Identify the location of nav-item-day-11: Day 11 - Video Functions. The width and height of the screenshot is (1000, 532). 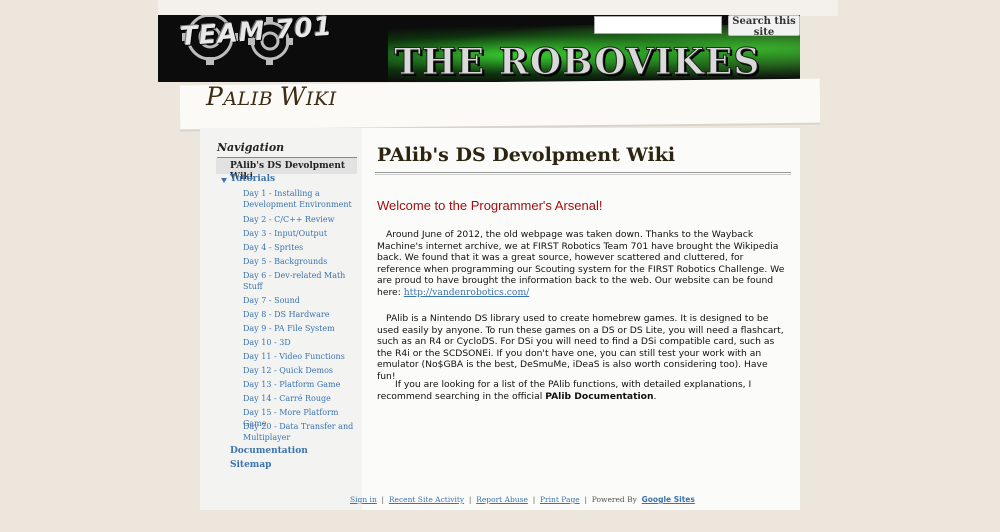
(294, 356).